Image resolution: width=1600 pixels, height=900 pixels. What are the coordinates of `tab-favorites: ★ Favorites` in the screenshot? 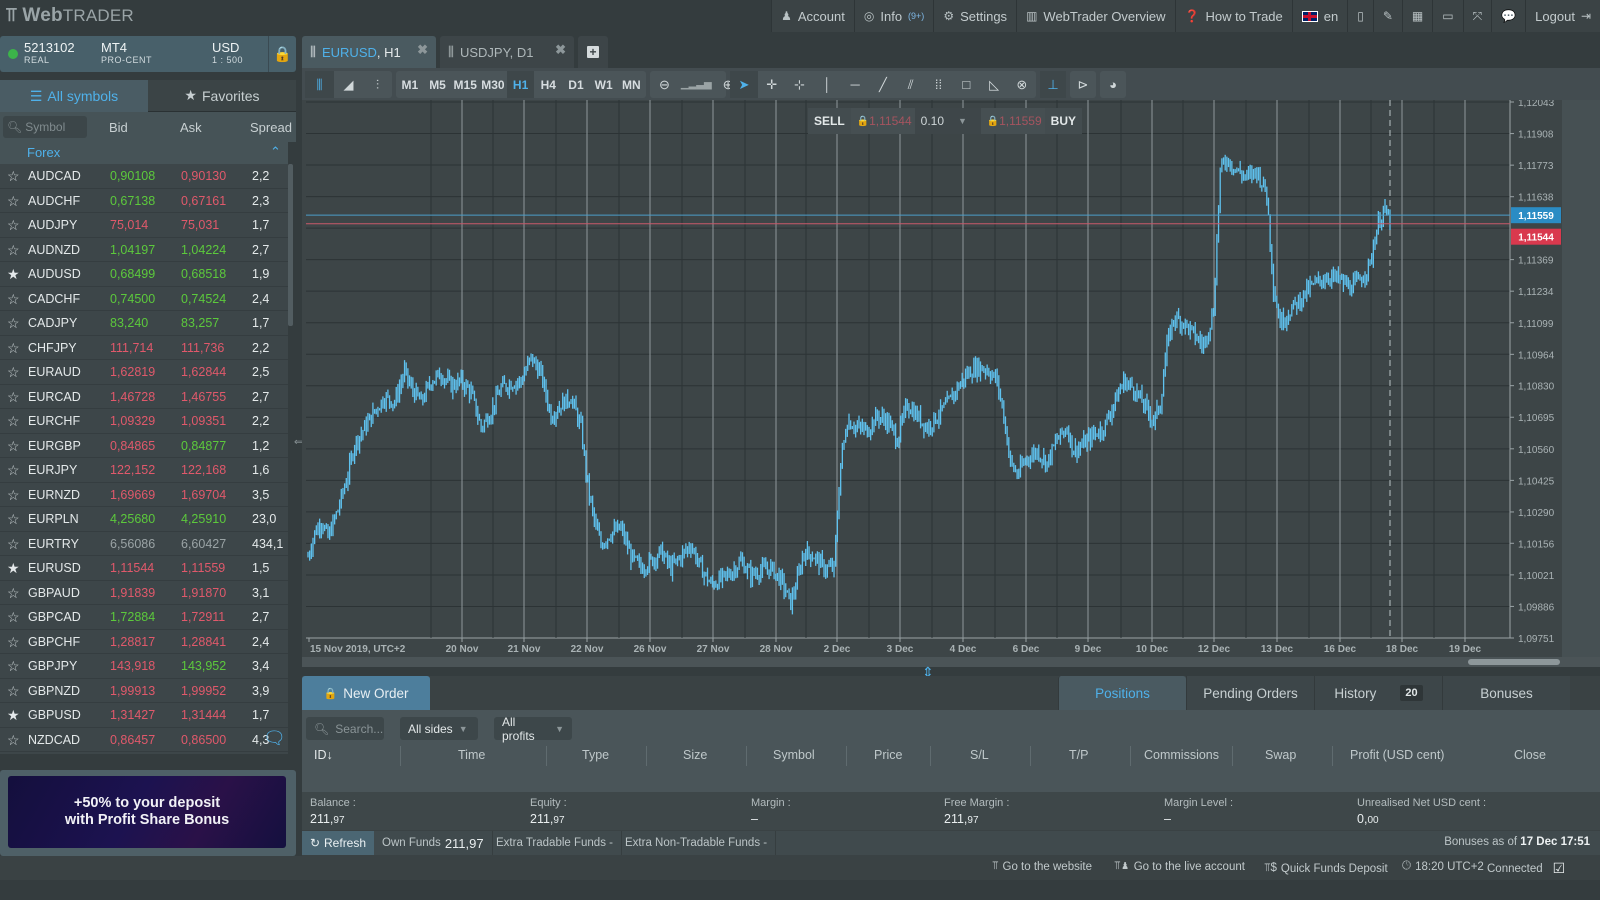 It's located at (222, 96).